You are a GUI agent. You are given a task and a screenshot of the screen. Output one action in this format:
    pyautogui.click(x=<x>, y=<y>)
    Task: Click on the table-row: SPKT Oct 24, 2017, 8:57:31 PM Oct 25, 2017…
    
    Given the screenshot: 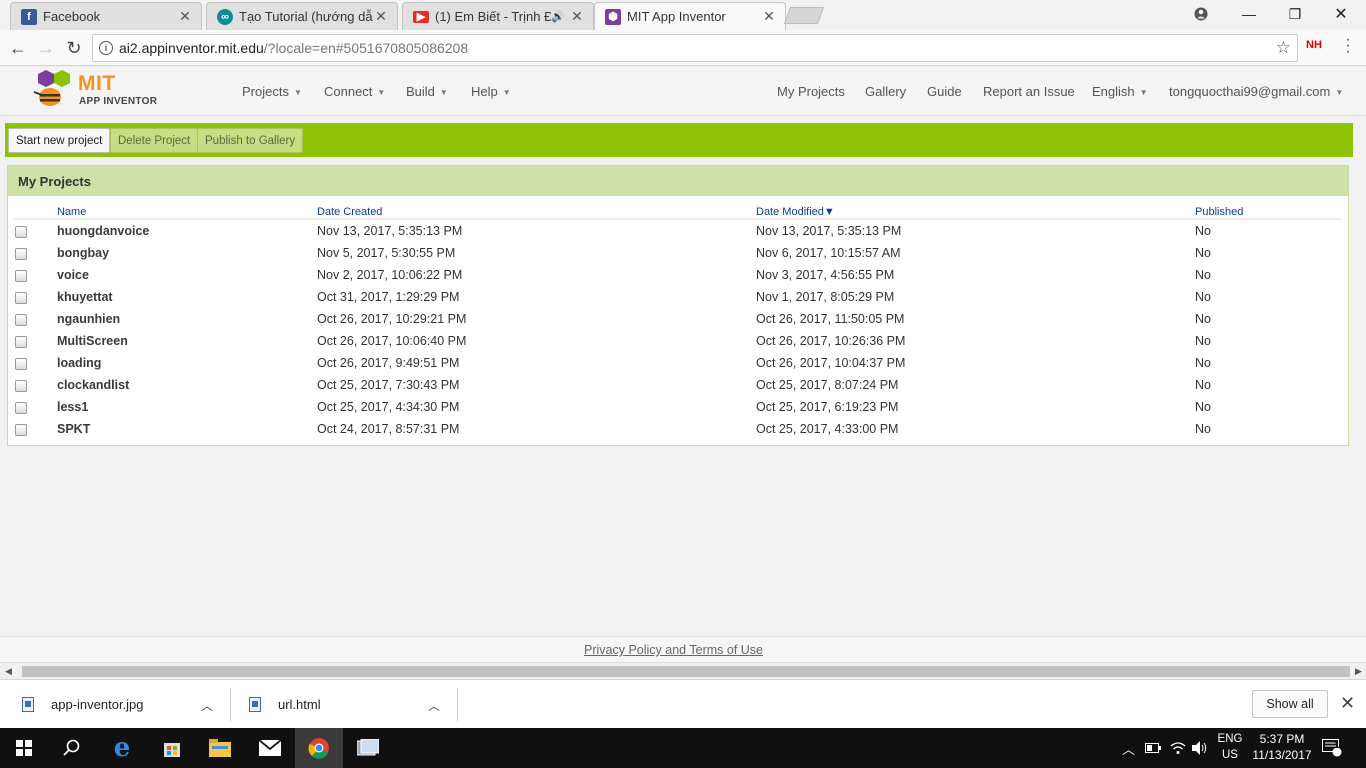 What is the action you would take?
    pyautogui.click(x=678, y=430)
    